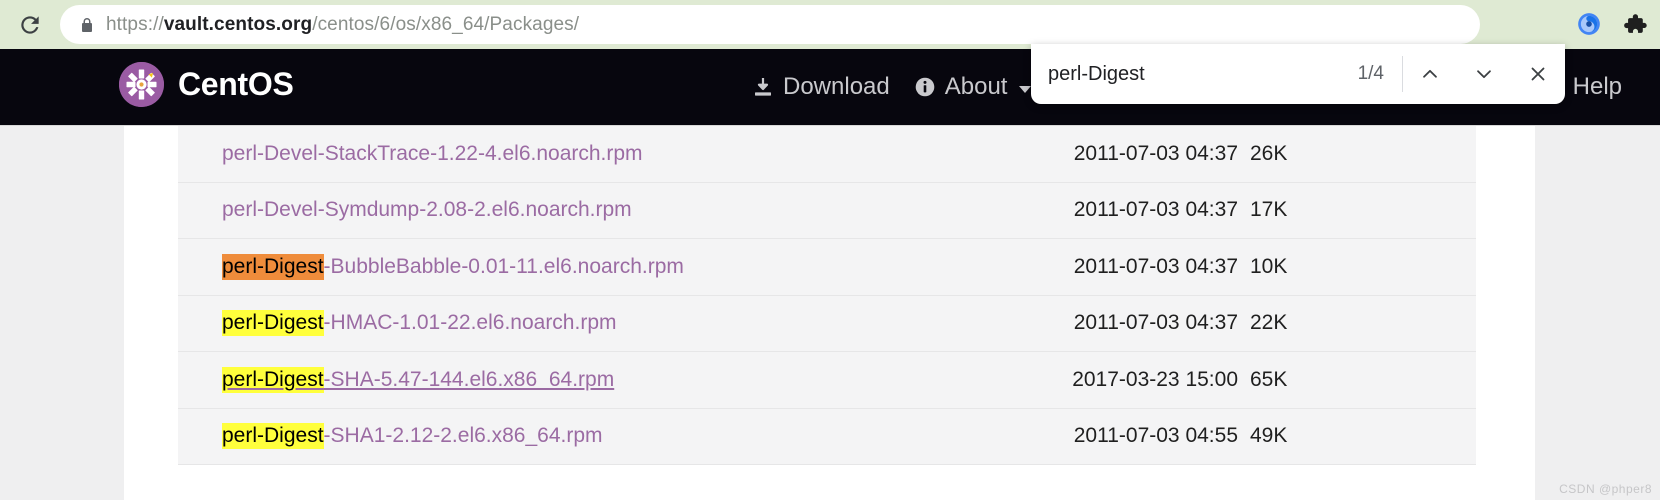  I want to click on search-match-active: perl-Digest, so click(273, 266).